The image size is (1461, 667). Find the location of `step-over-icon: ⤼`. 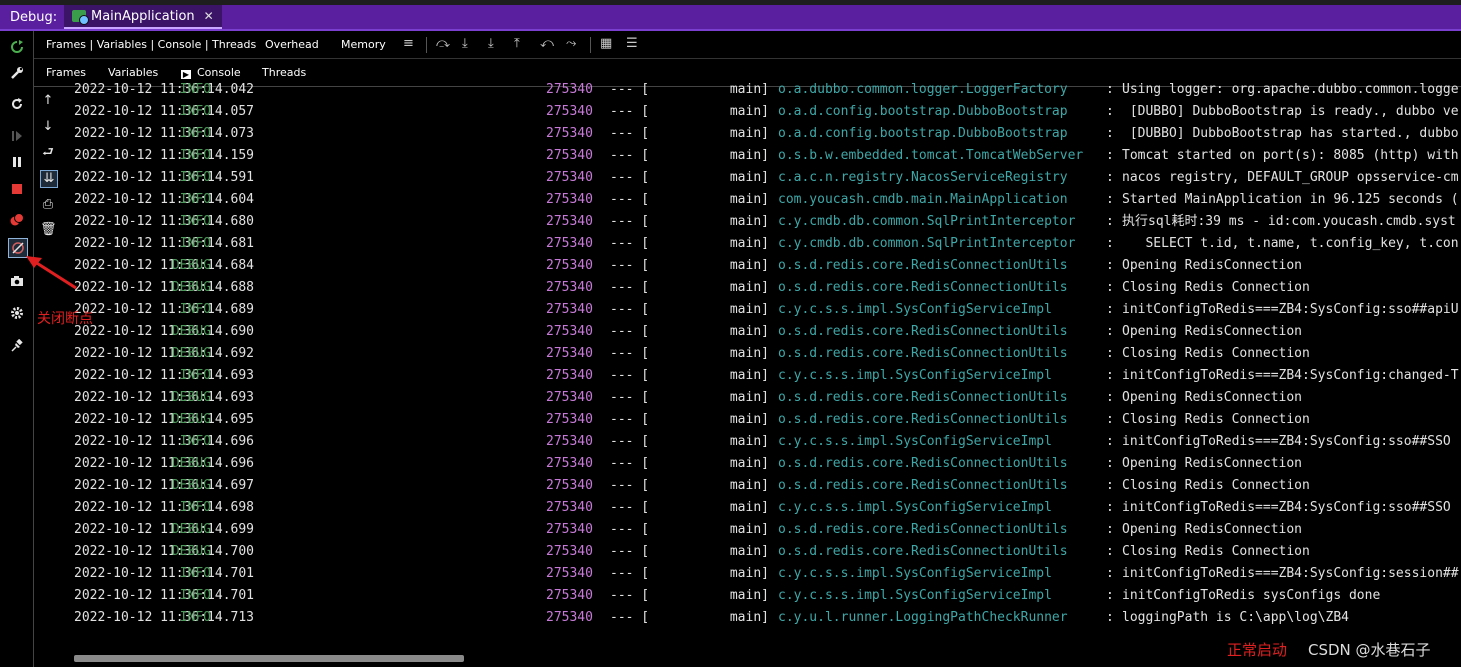

step-over-icon: ⤼ is located at coordinates (443, 43).